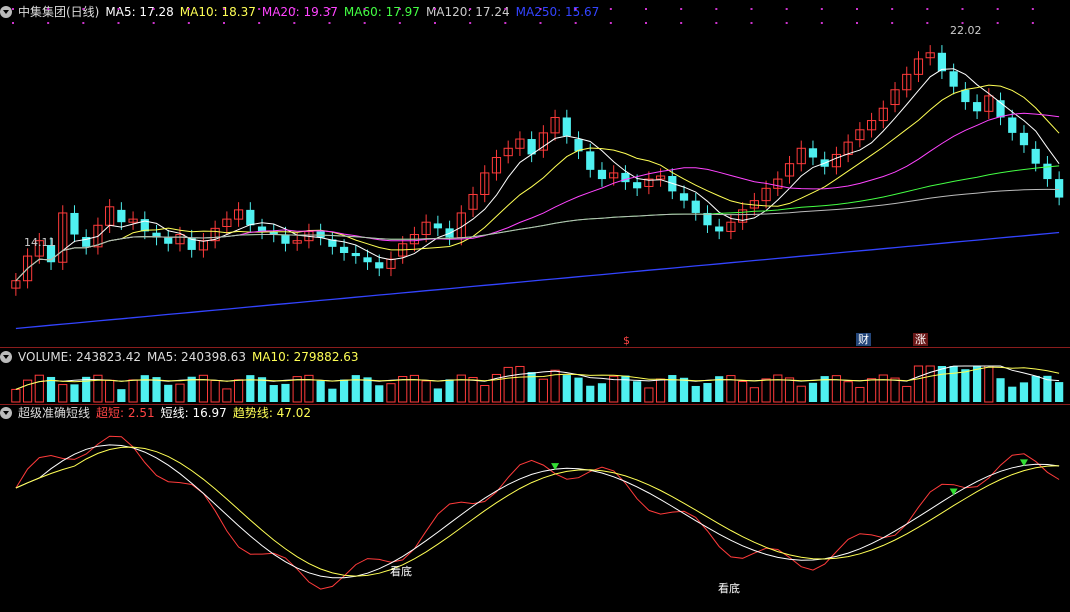  Describe the element at coordinates (729, 588) in the screenshot. I see `bottom-signal-label-2: 看底` at that location.